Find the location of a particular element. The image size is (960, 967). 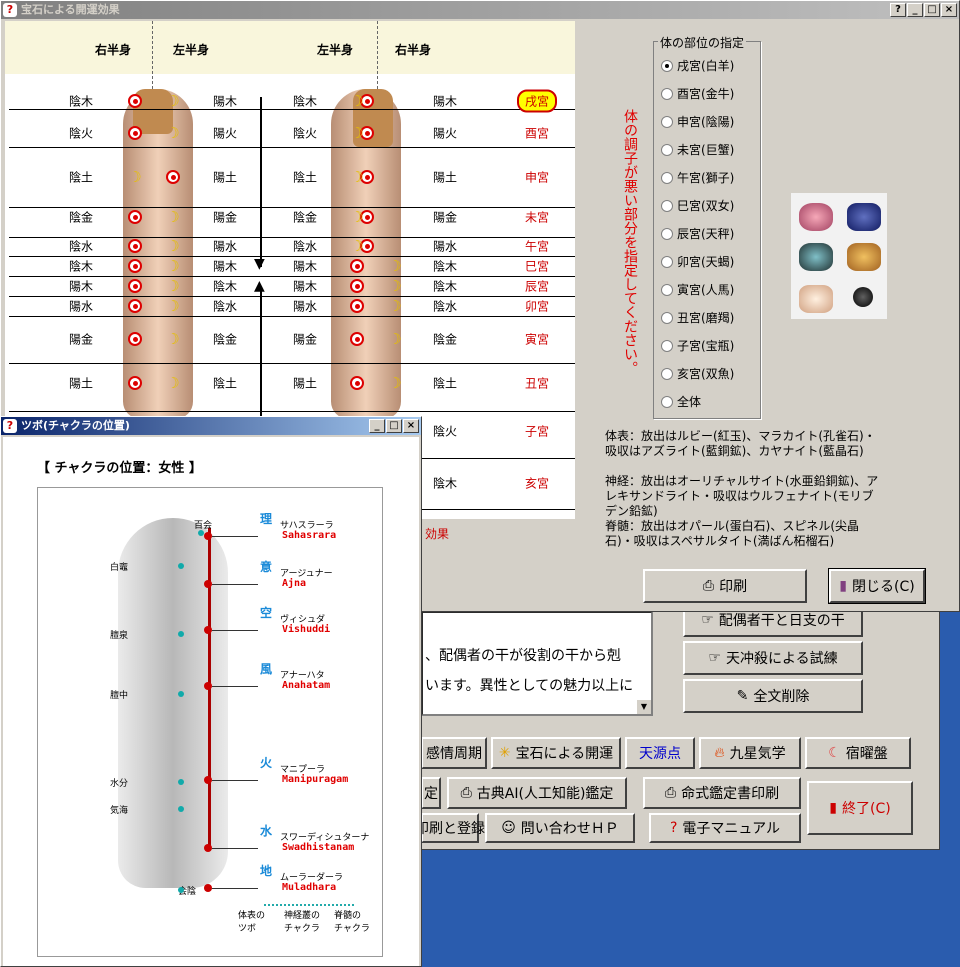

scroll-down-icon: ▼ is located at coordinates (644, 707).